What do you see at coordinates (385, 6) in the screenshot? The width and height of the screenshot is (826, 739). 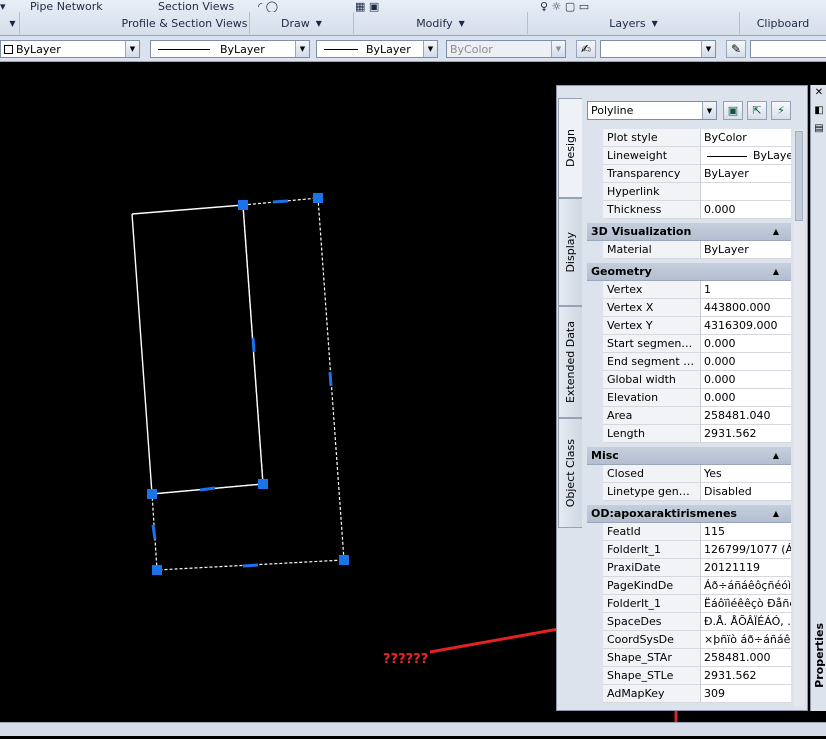 I see `modify-tools-fragment: ▦ ▣` at bounding box center [385, 6].